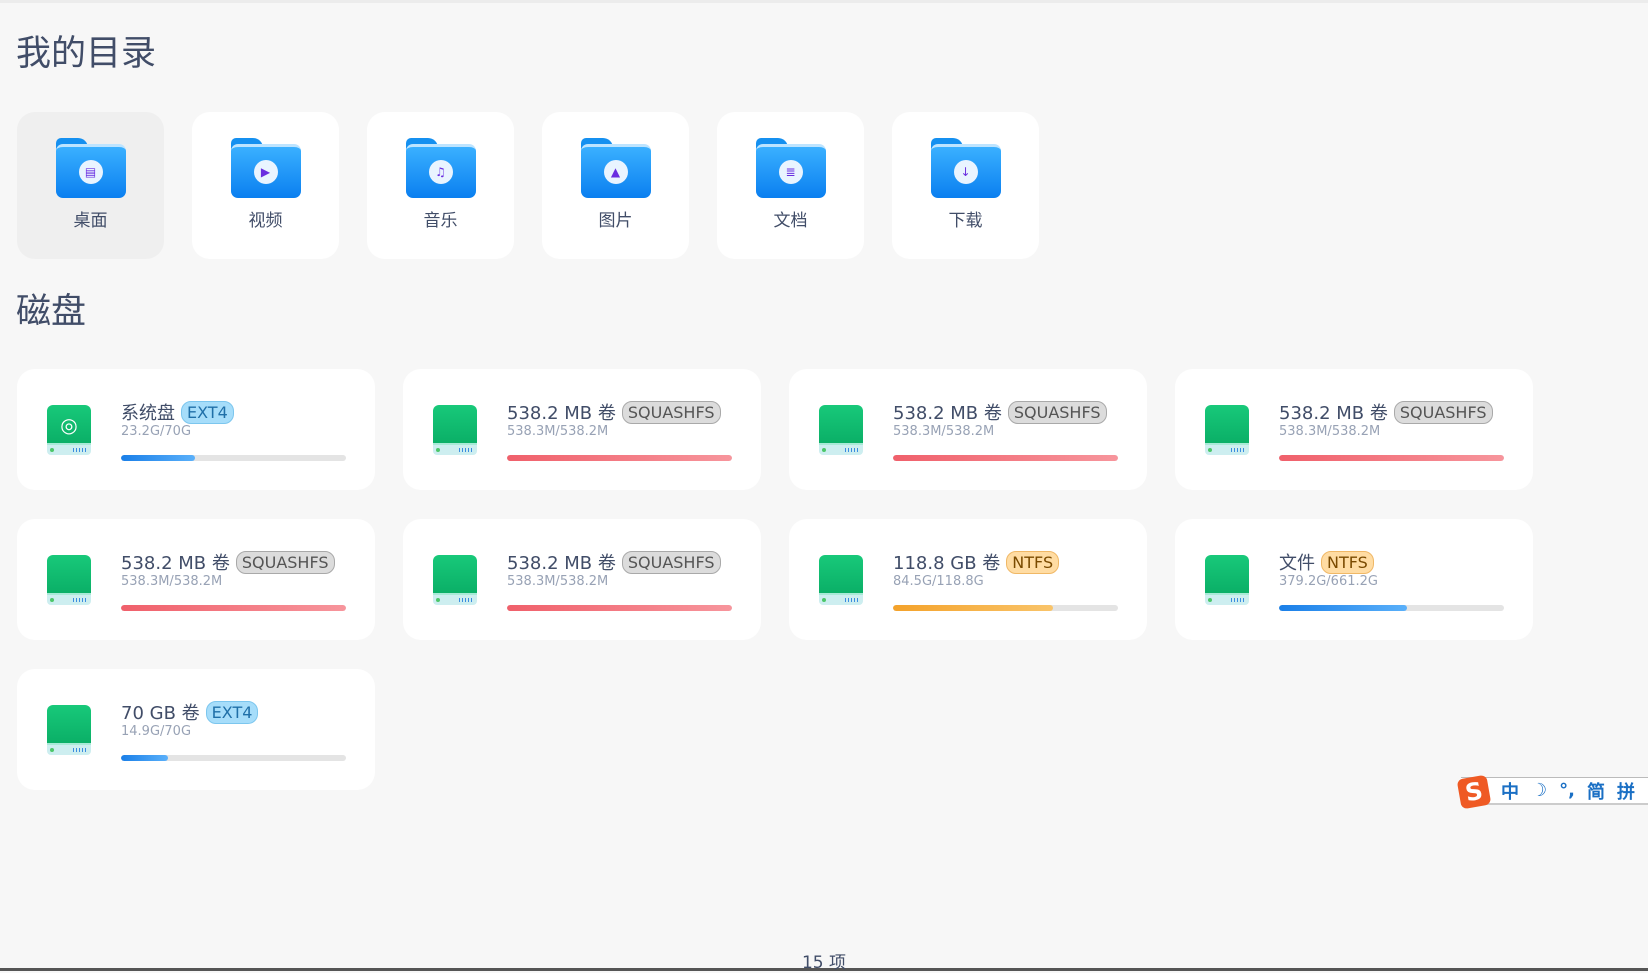 Image resolution: width=1648 pixels, height=973 pixels. Describe the element at coordinates (1626, 791) in the screenshot. I see `ime-item: 拼` at that location.